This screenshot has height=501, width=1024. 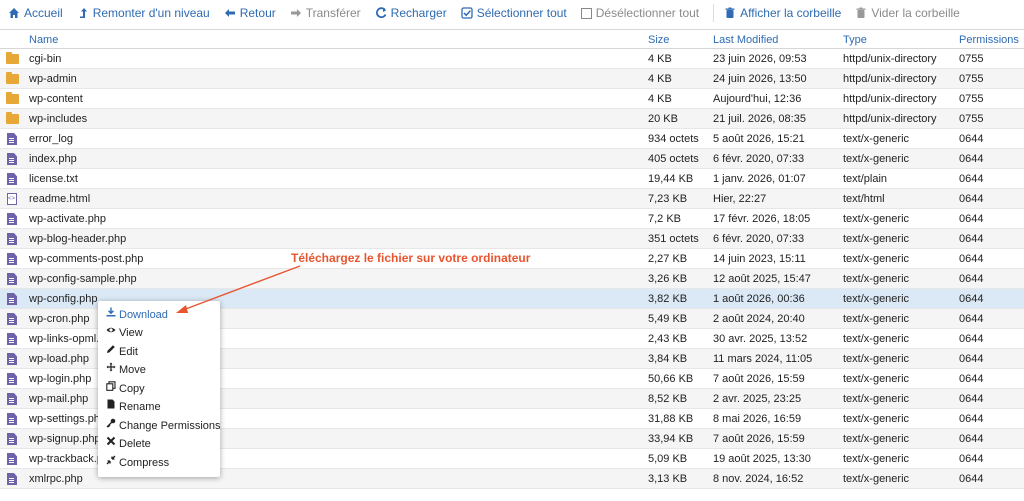 What do you see at coordinates (43, 40) in the screenshot?
I see `column-header-name: Name` at bounding box center [43, 40].